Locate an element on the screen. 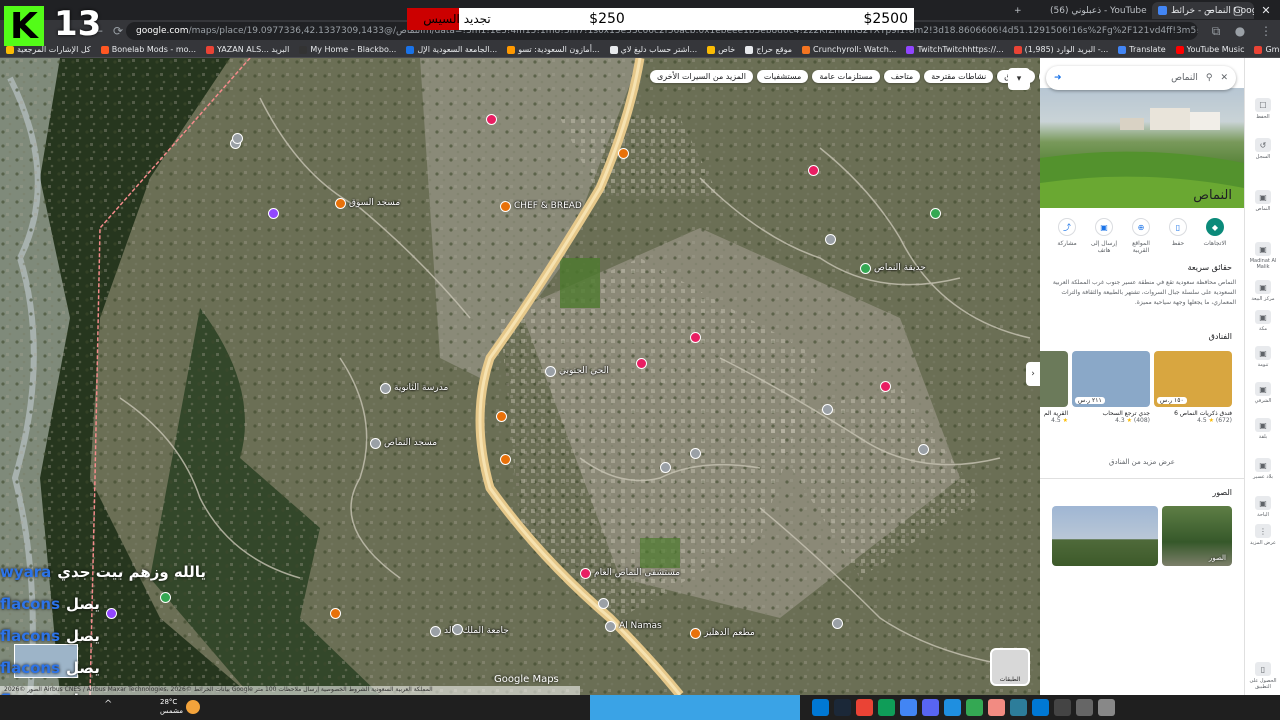 The height and width of the screenshot is (720, 1280). action-3: ▣ إرسال إلى هاتف is located at coordinates (1104, 236).